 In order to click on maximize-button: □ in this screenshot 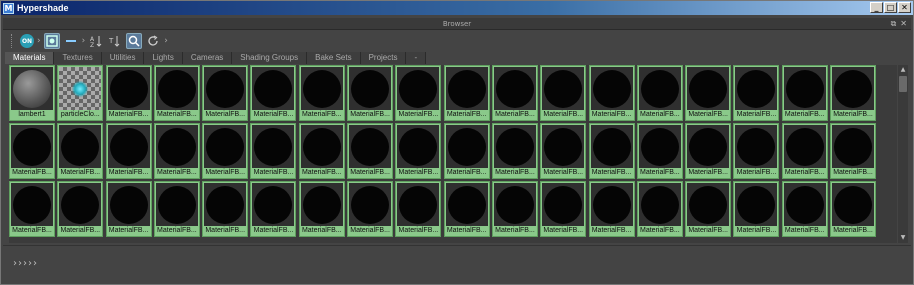, I will do `click(890, 7)`.